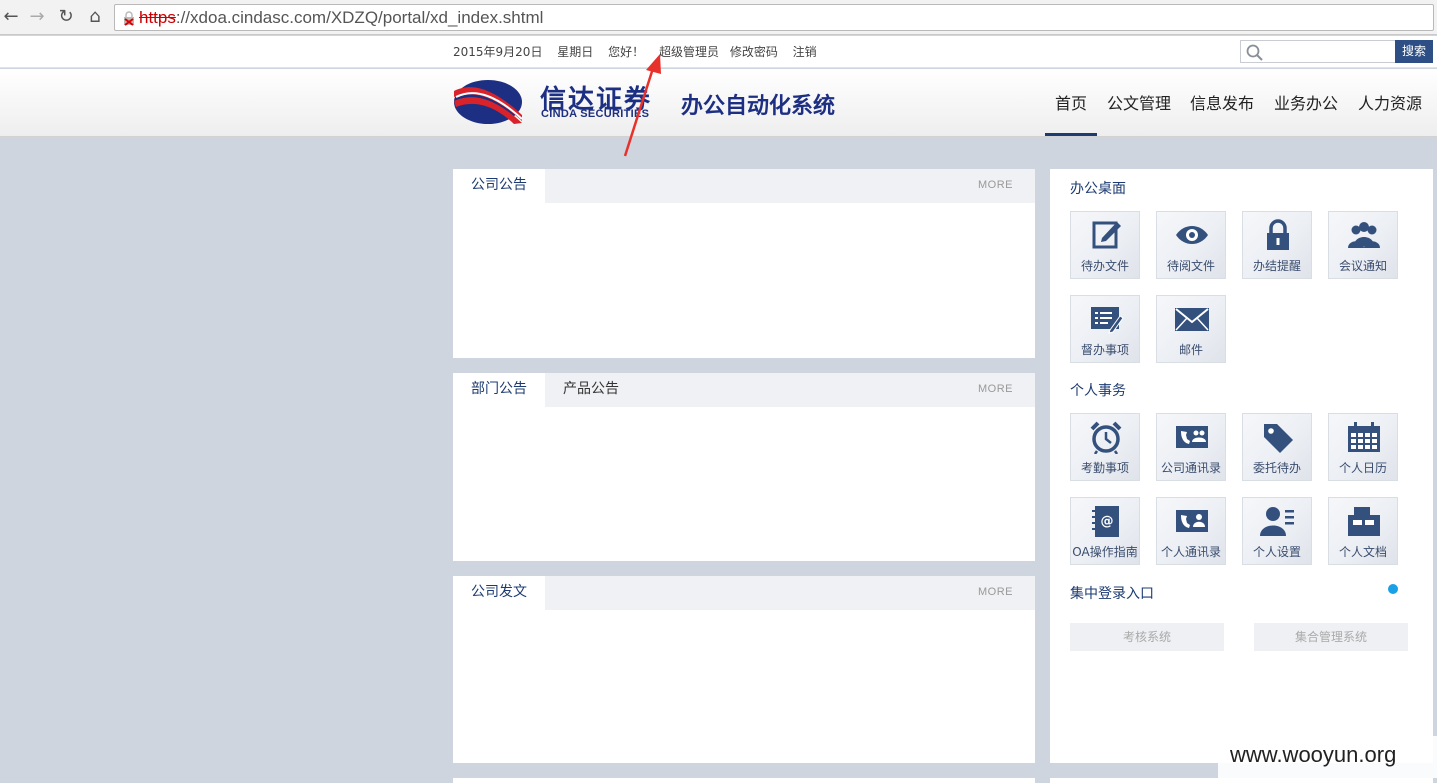  What do you see at coordinates (718, 52) in the screenshot?
I see `user-bar: 2015年9月20日 星期日 您好！ 超级管理员 修改密码 注销 搜索` at bounding box center [718, 52].